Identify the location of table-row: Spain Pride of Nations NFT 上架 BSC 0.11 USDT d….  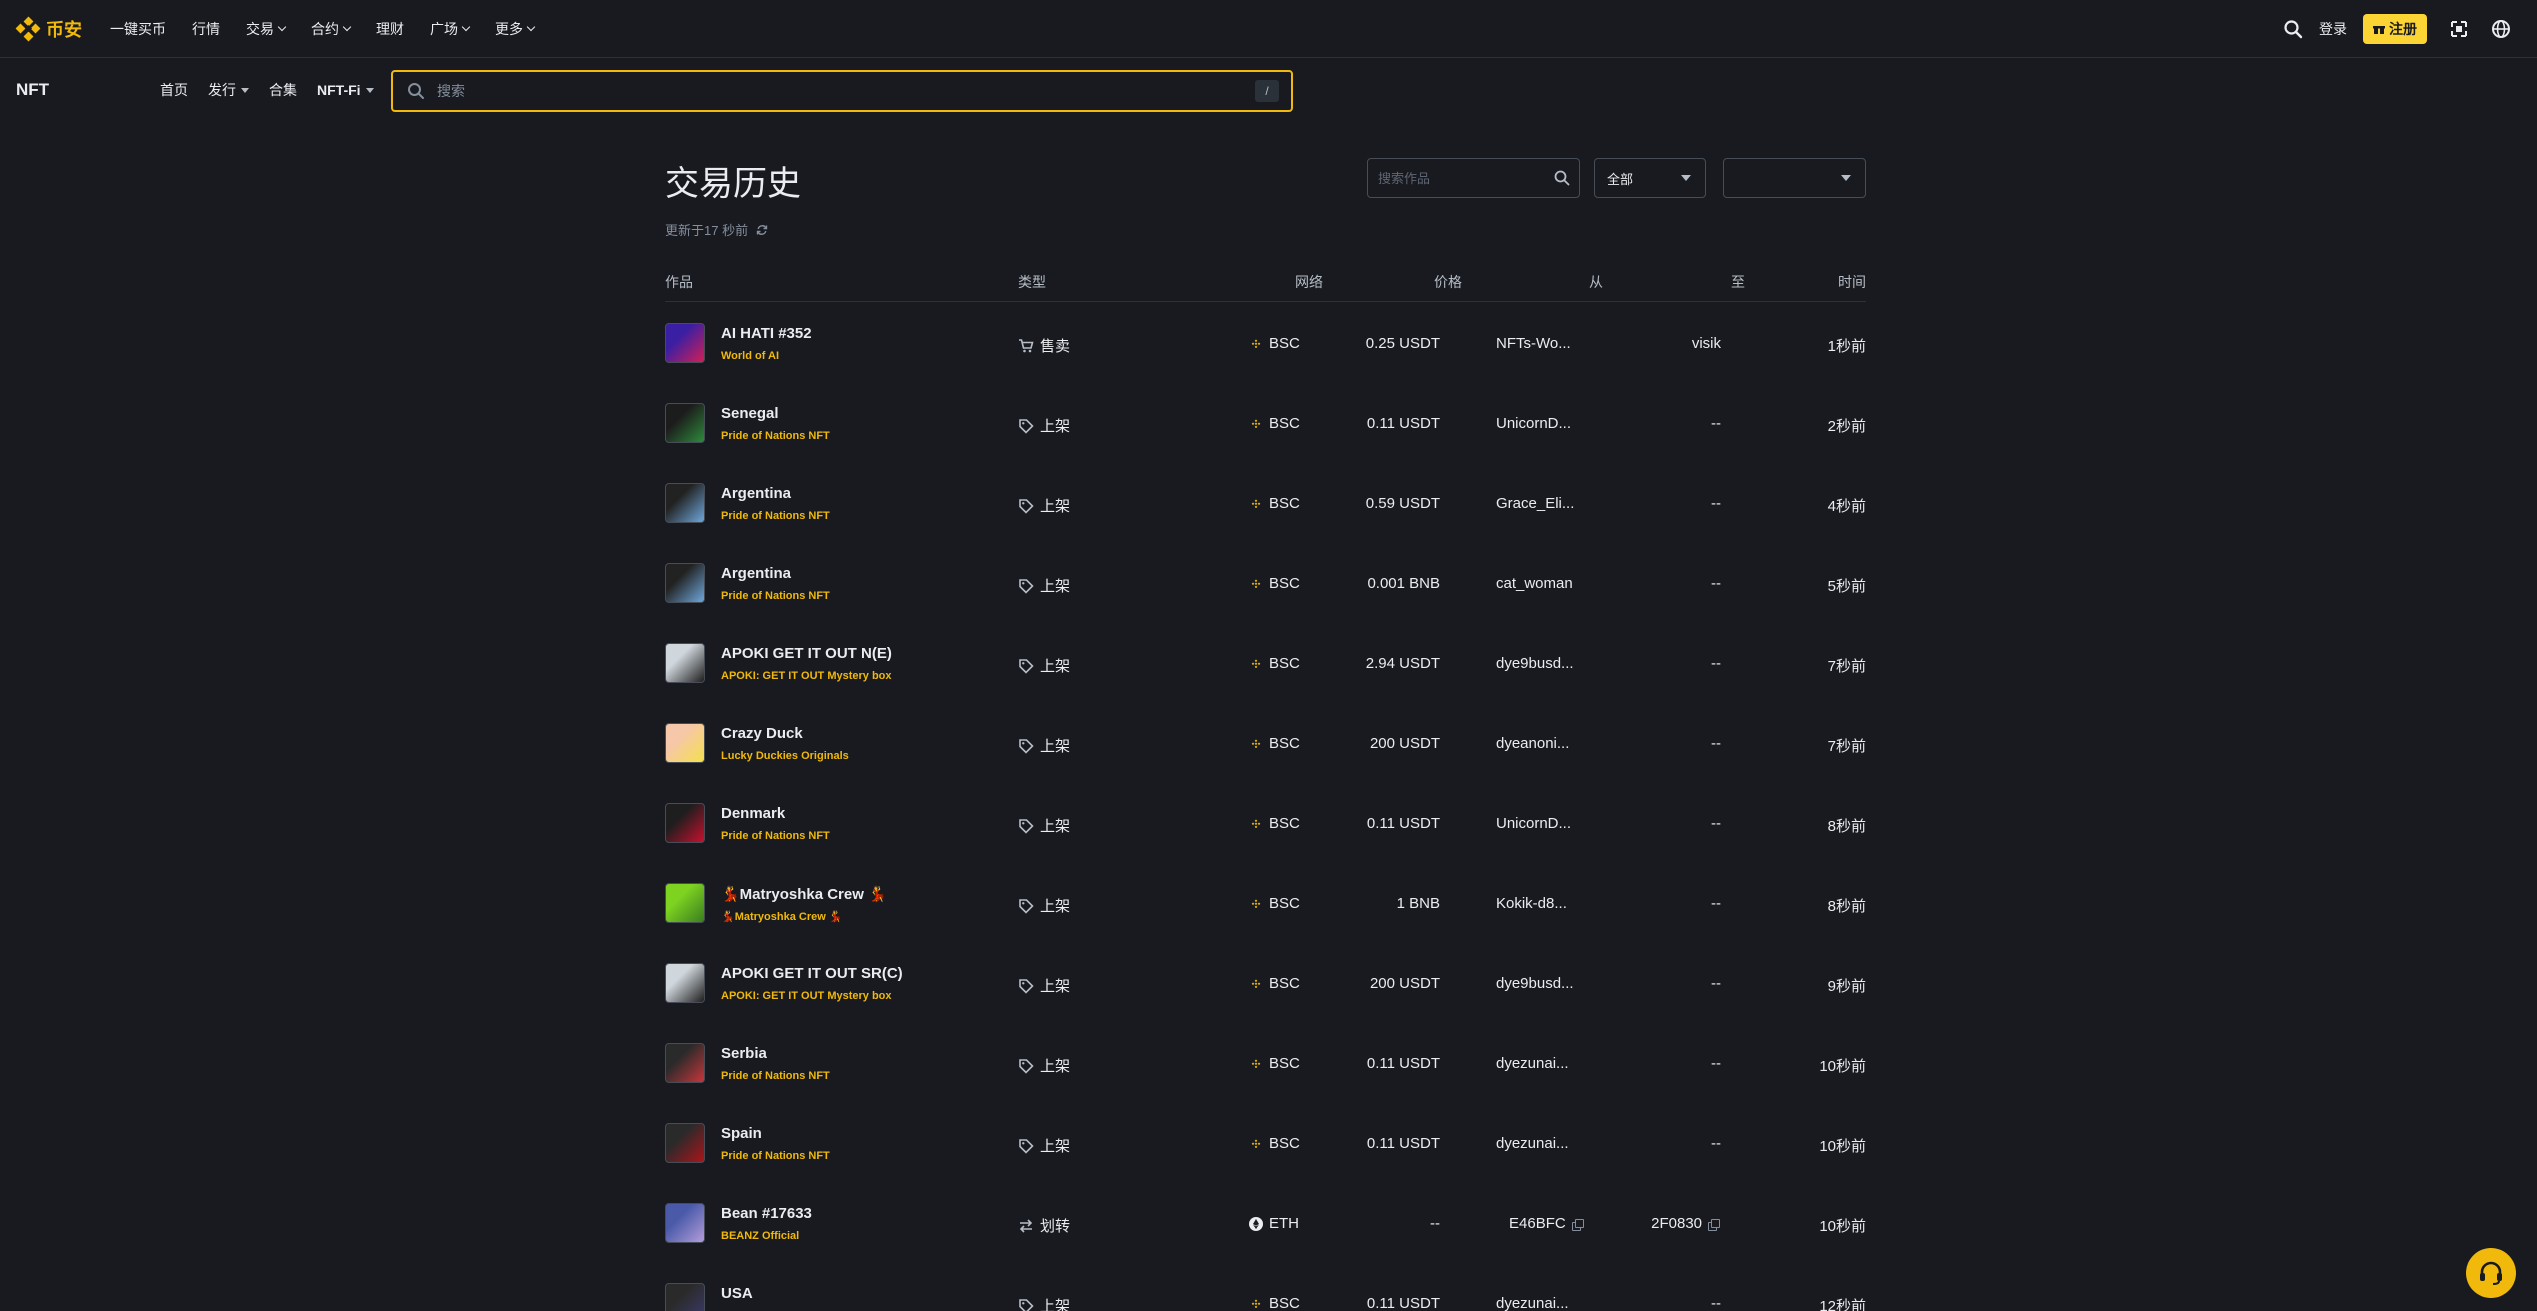
(1265, 1143).